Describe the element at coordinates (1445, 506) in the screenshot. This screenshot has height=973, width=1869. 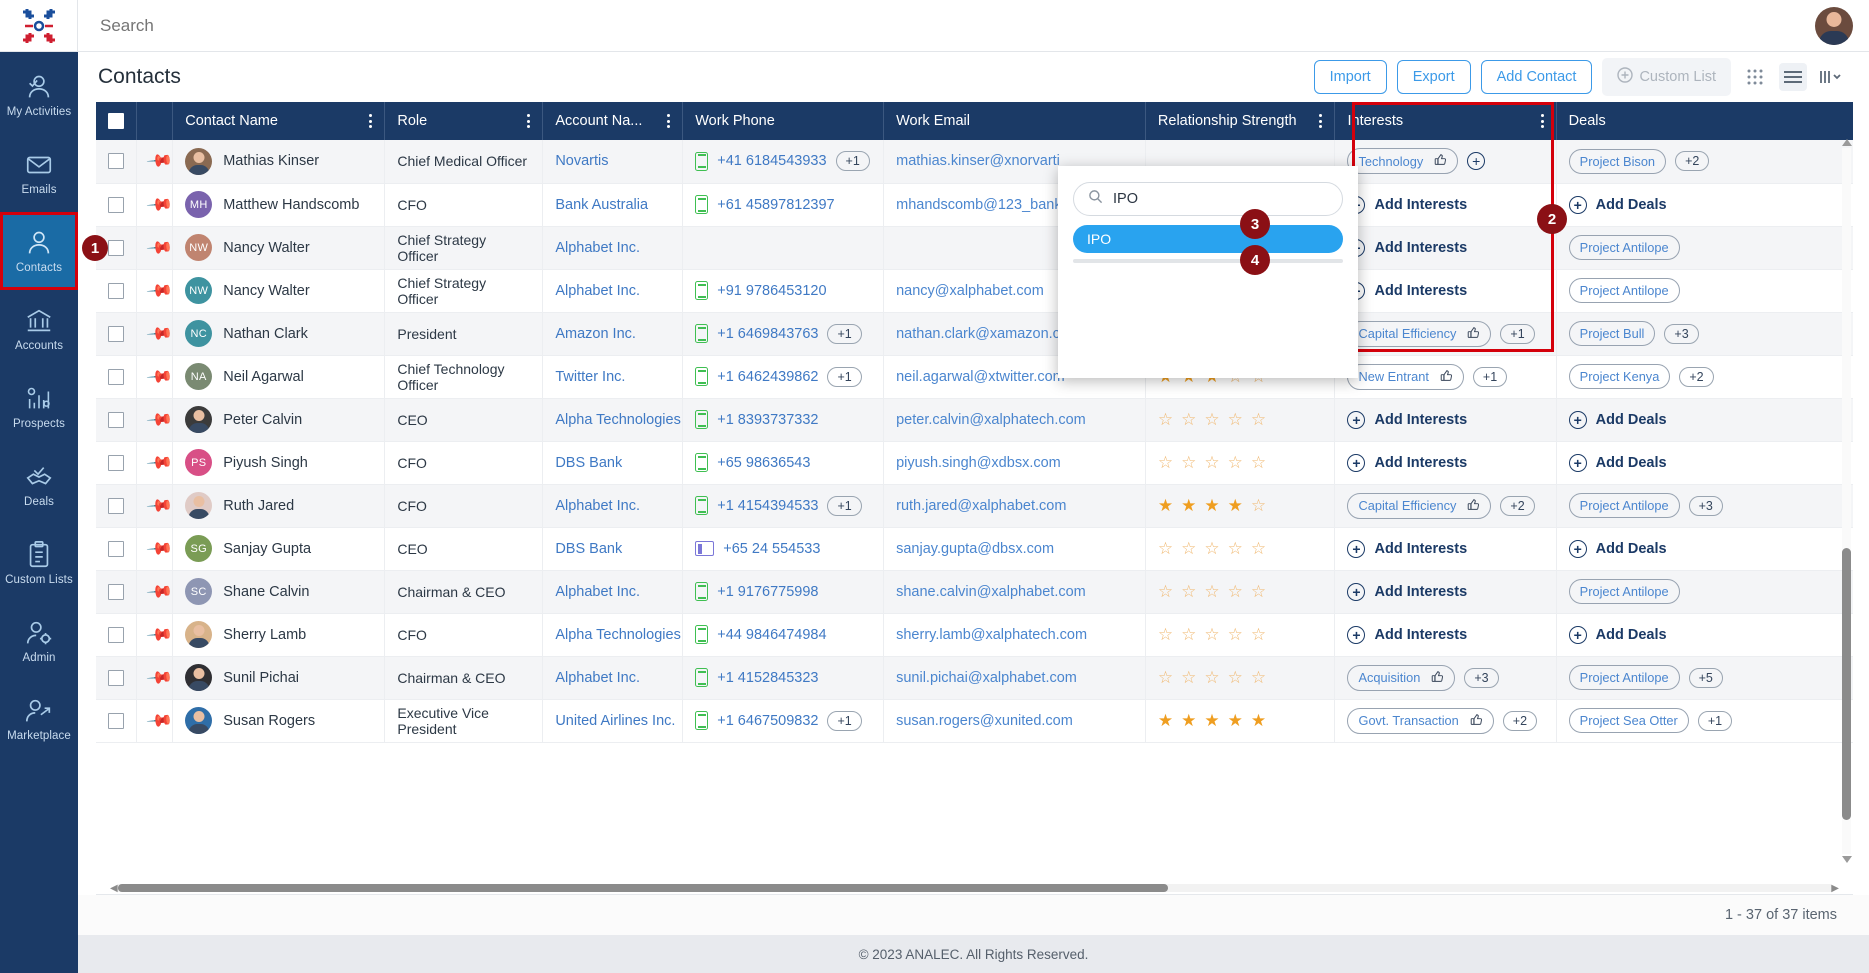
I see `interests-cell: Capital Efficiency +2` at that location.